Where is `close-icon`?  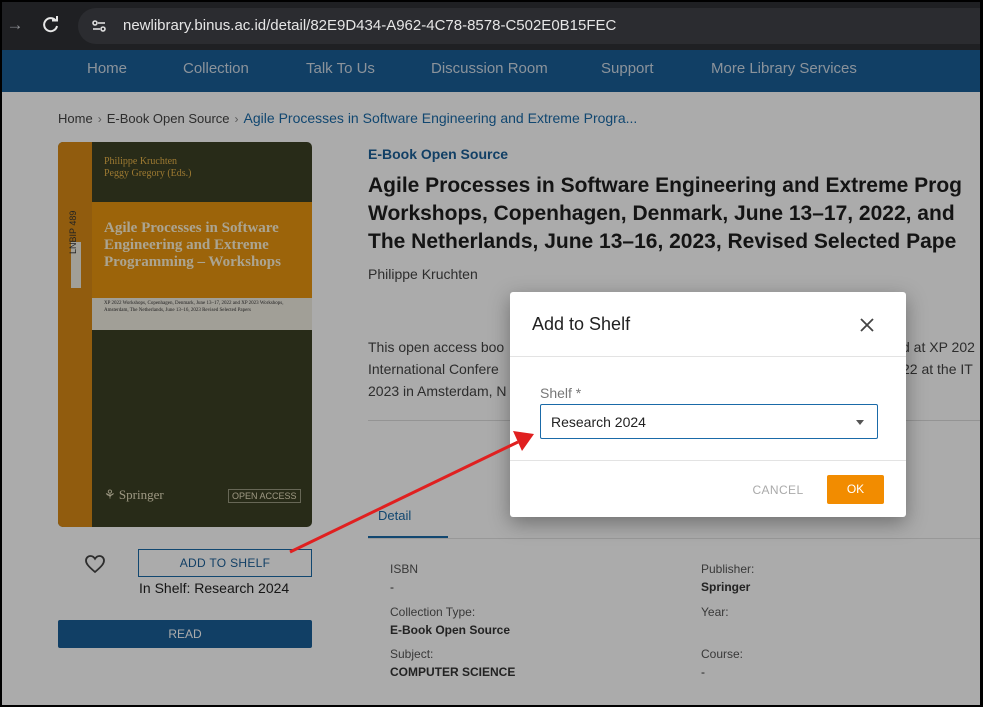 close-icon is located at coordinates (867, 325).